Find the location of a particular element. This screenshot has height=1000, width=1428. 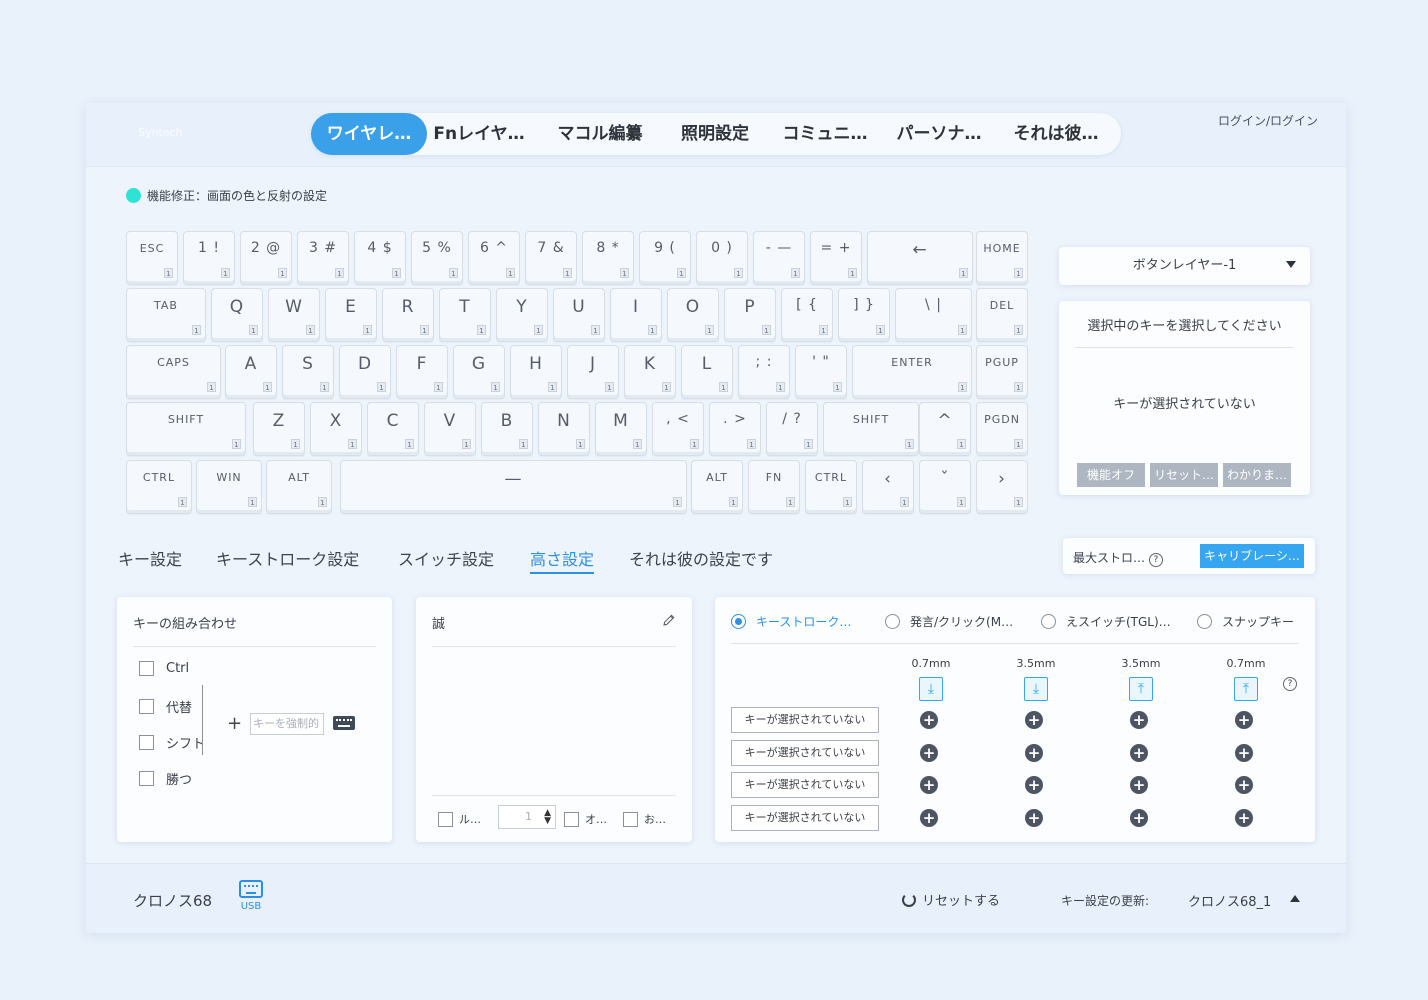

keyboard-key: Z1 is located at coordinates (279, 429).